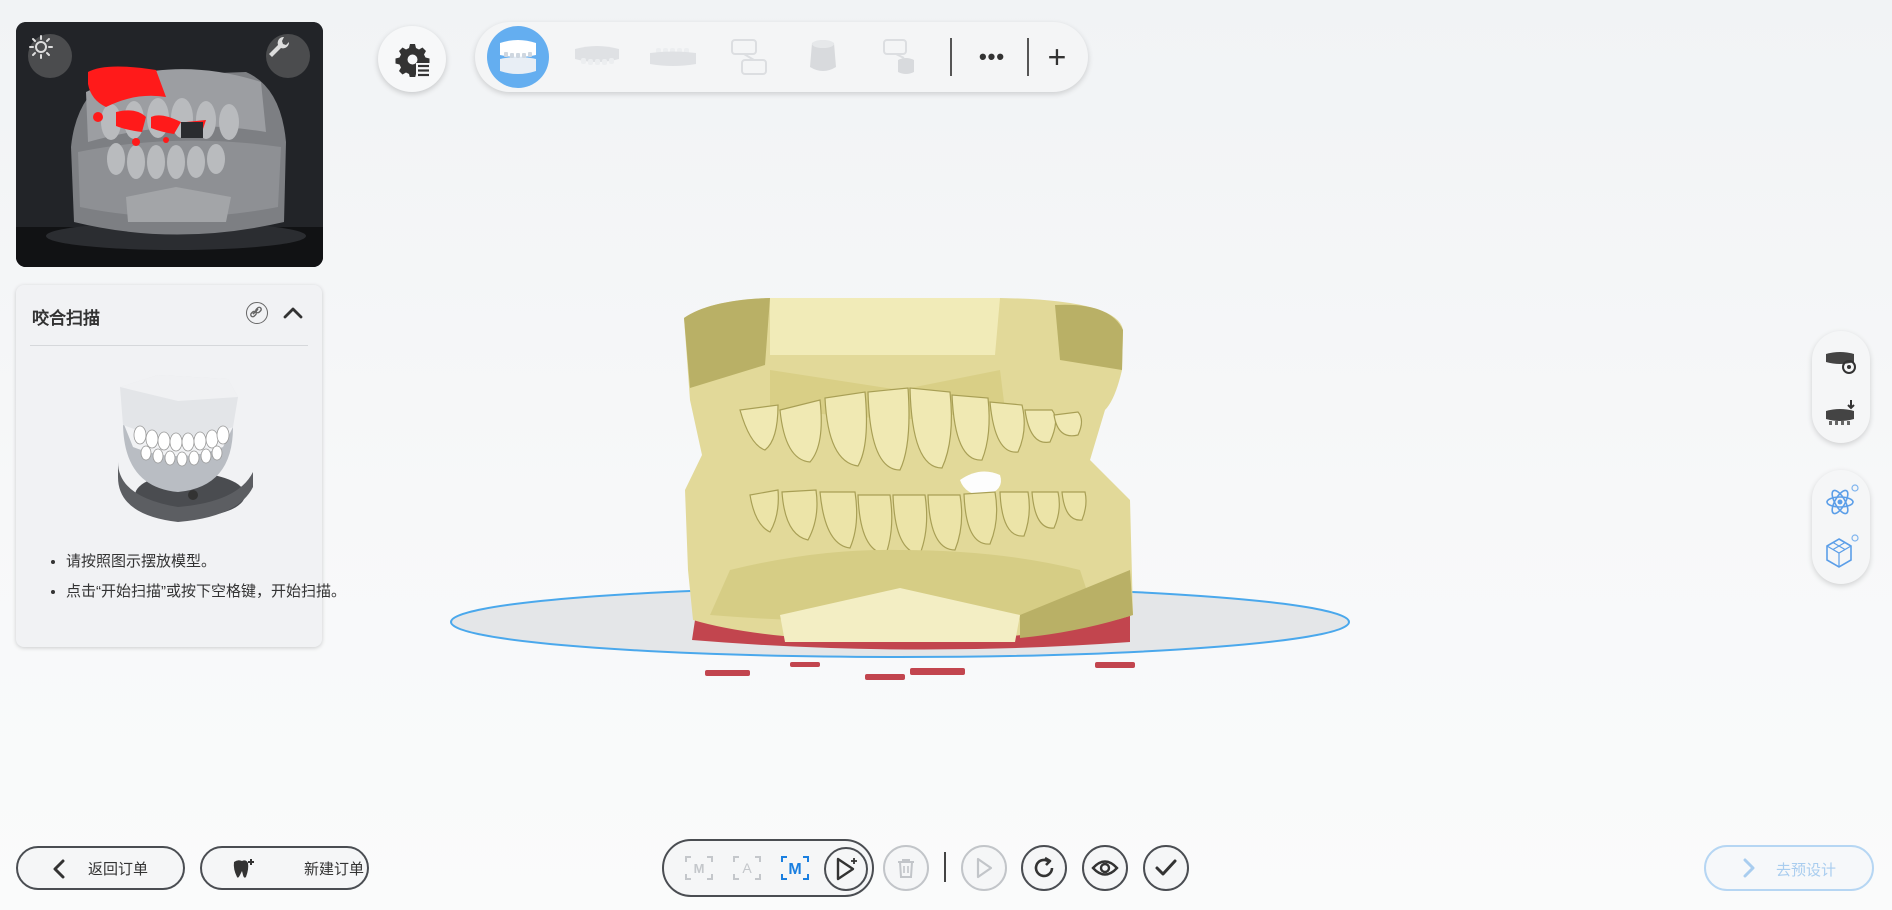 The width and height of the screenshot is (1892, 910). Describe the element at coordinates (243, 868) in the screenshot. I see `tooth-add-icon` at that location.